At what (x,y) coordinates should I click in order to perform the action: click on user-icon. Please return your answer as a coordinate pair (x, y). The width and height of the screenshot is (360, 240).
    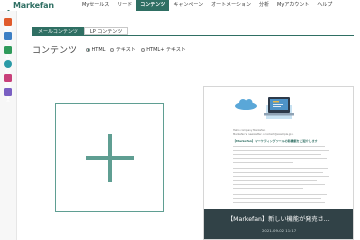
    Looking at the image, I should click on (8, 95).